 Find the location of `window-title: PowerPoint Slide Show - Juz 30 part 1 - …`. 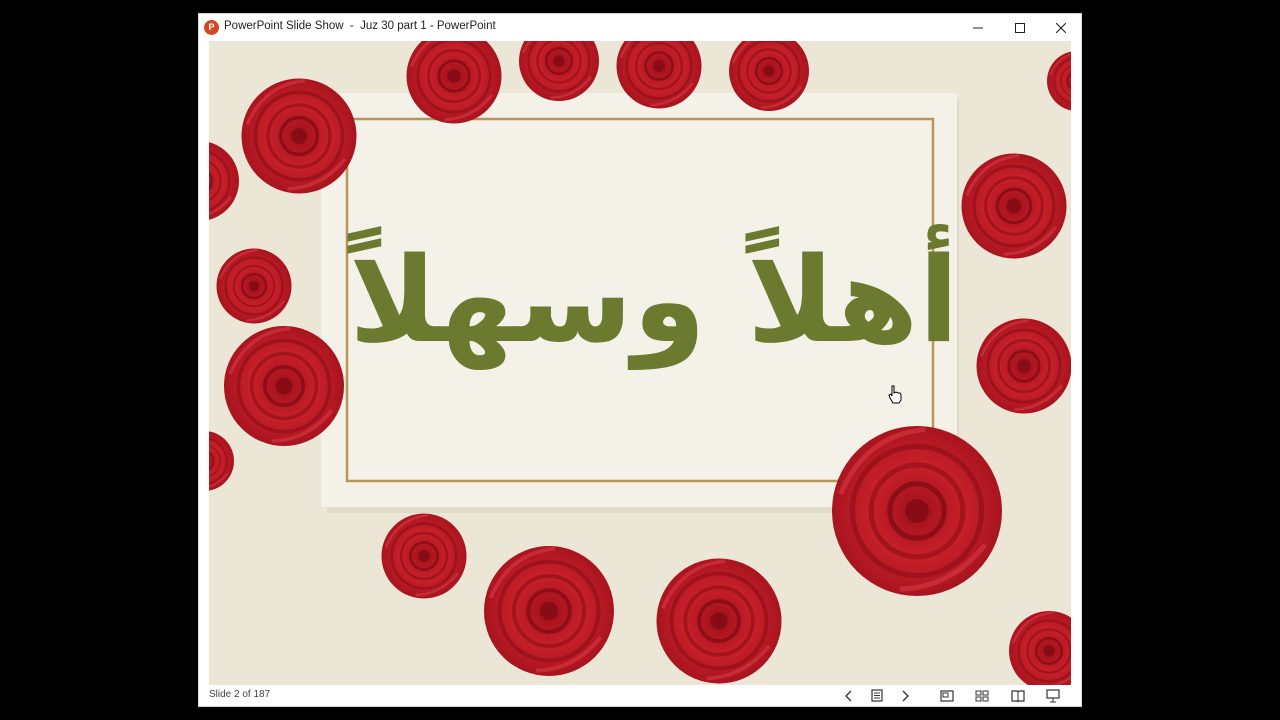

window-title: PowerPoint Slide Show - Juz 30 part 1 - … is located at coordinates (360, 26).